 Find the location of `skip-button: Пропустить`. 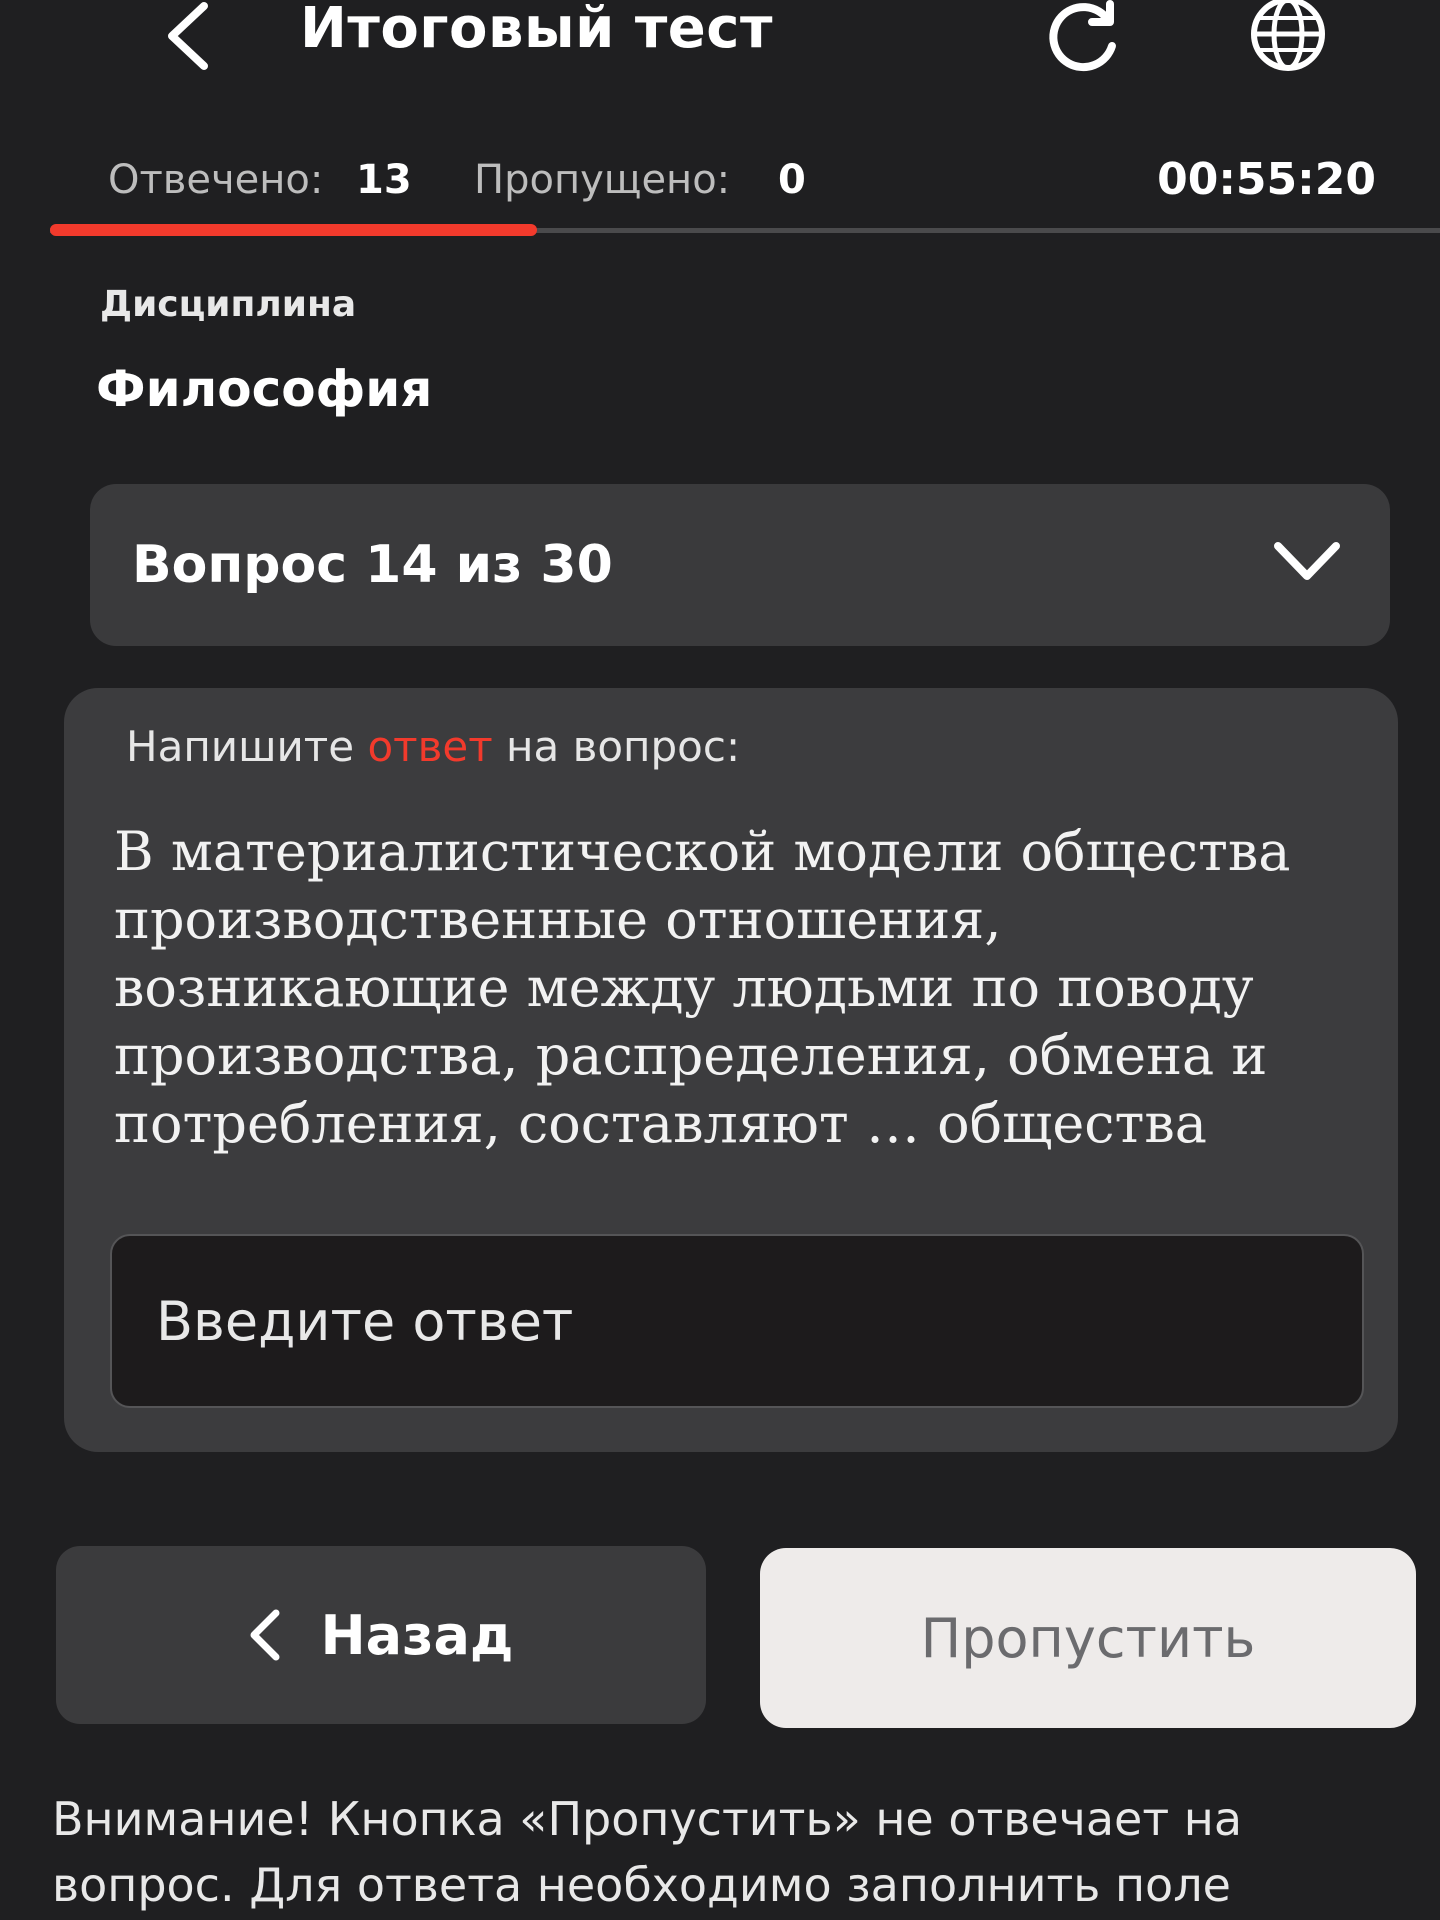

skip-button: Пропустить is located at coordinates (1088, 1638).